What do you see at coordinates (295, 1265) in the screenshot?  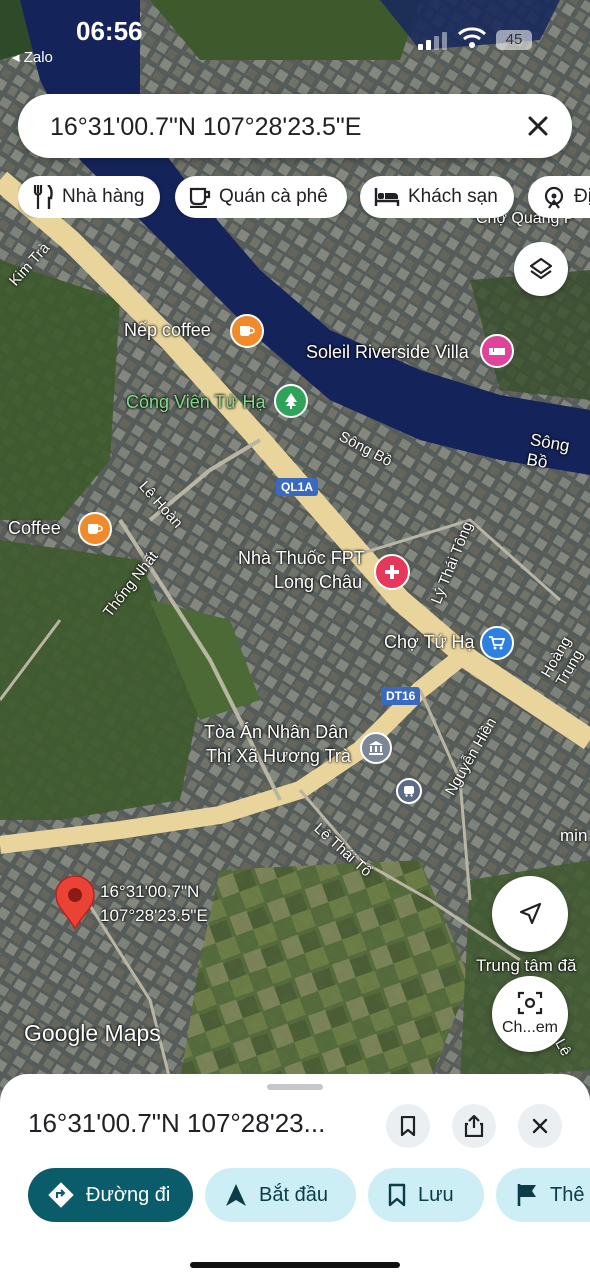 I see `home-indicator` at bounding box center [295, 1265].